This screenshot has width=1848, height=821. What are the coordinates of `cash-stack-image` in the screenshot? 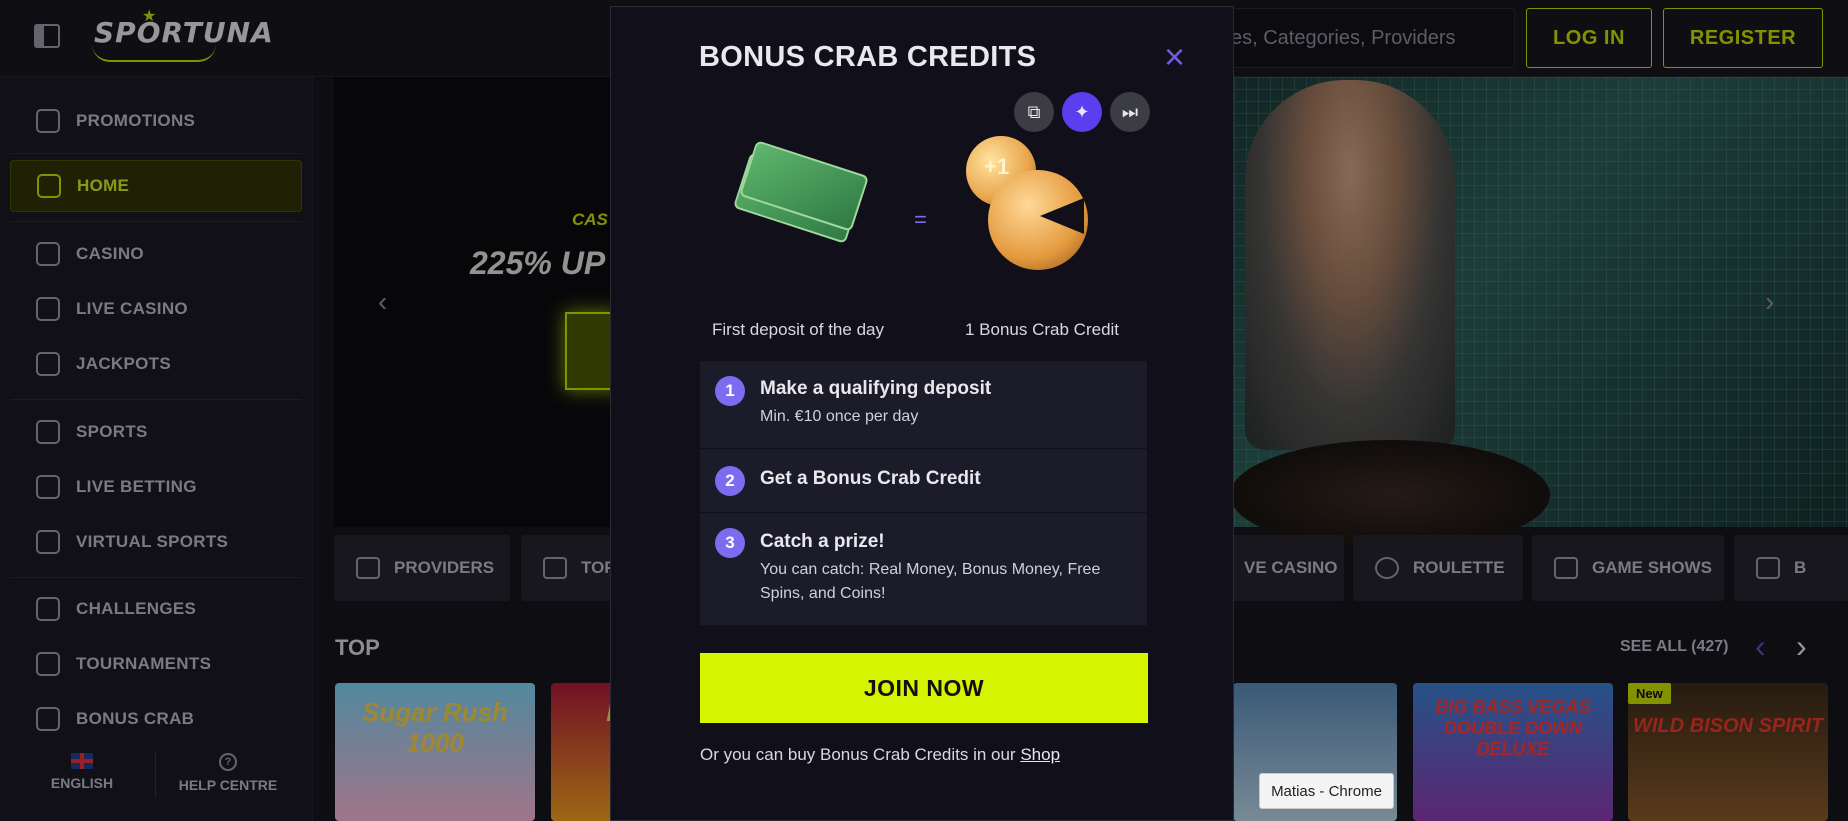 It's located at (801, 193).